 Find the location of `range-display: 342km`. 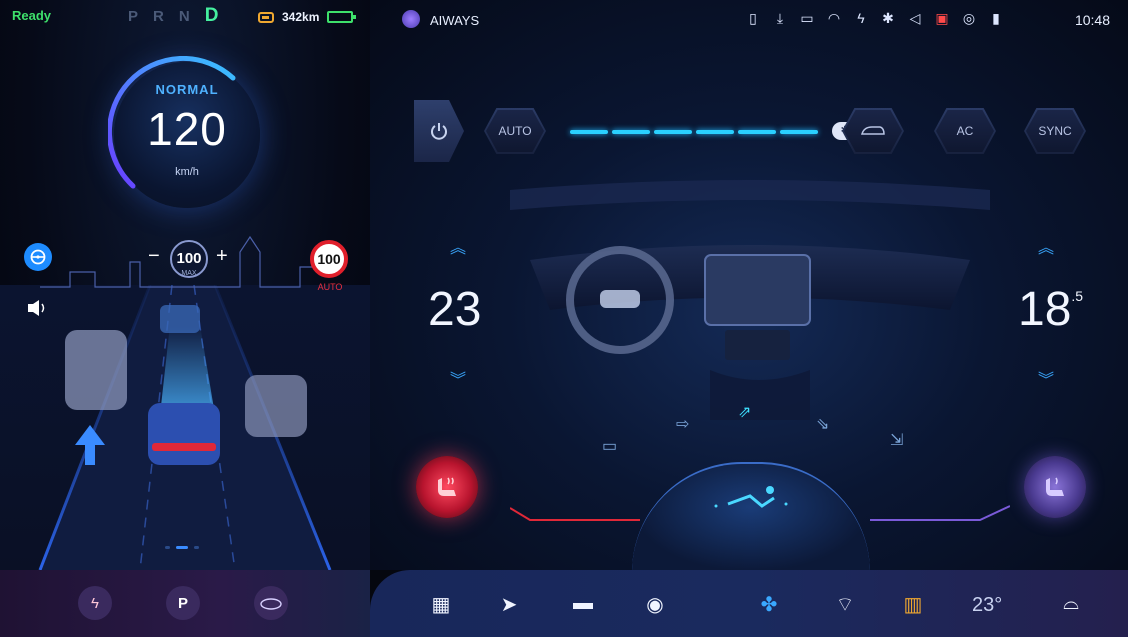

range-display: 342km is located at coordinates (307, 17).